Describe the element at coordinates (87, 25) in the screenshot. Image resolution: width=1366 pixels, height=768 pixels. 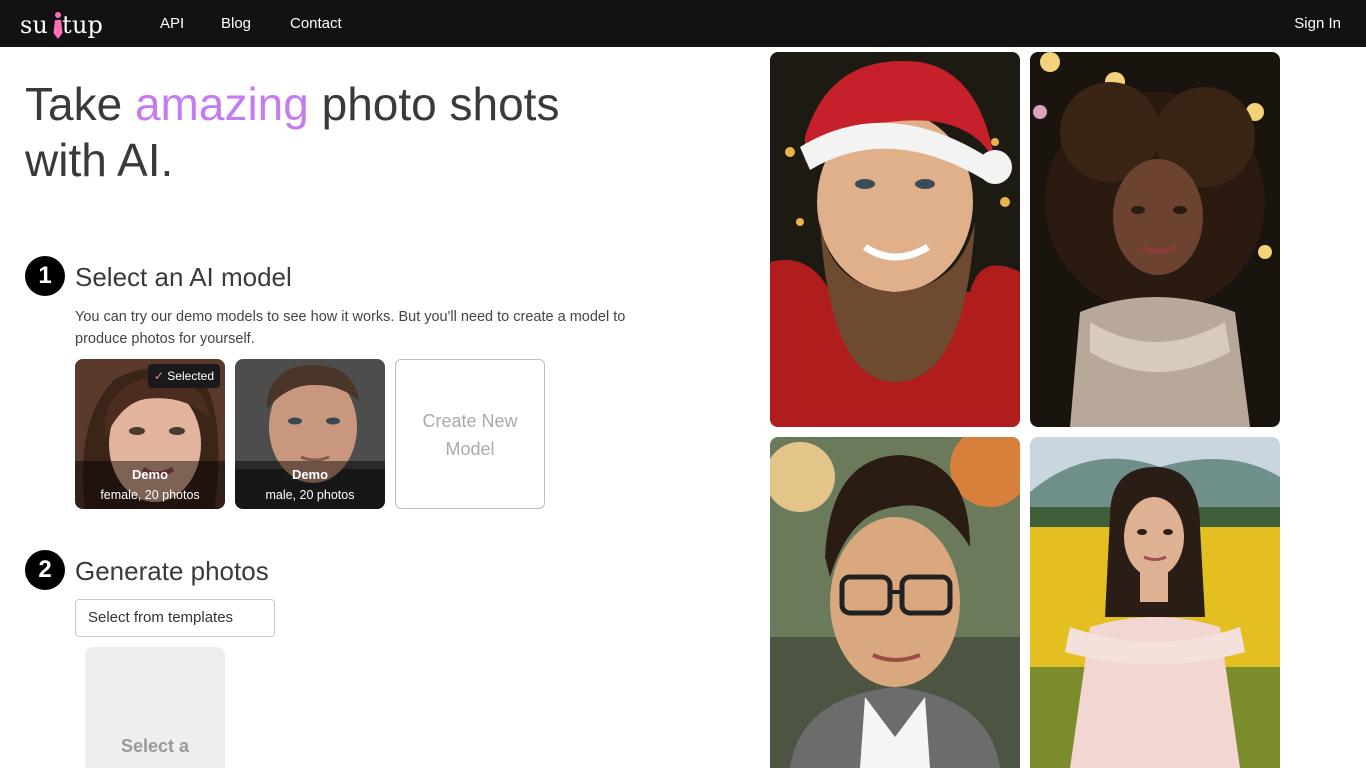
I see `svg-text: up` at that location.